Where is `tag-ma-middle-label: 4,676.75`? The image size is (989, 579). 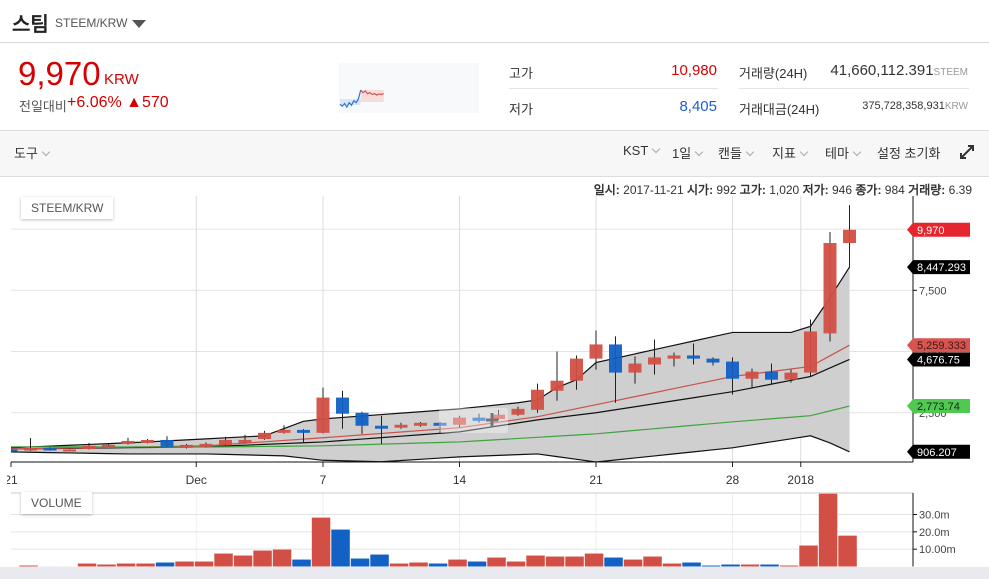 tag-ma-middle-label: 4,676.75 is located at coordinates (938, 360).